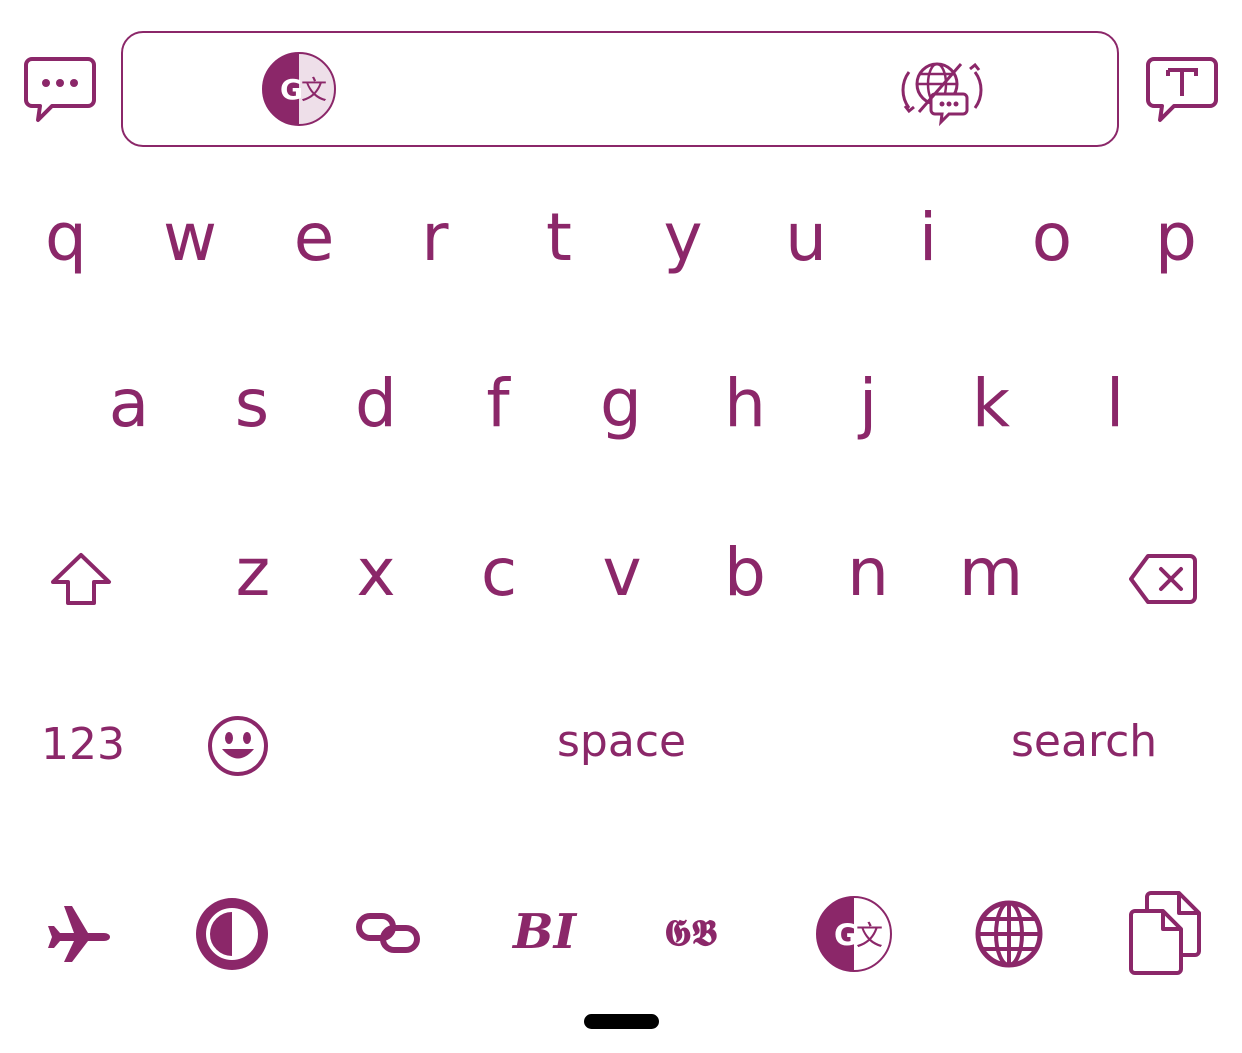 The height and width of the screenshot is (1053, 1242). Describe the element at coordinates (79, 933) in the screenshot. I see `airplane-icon` at that location.